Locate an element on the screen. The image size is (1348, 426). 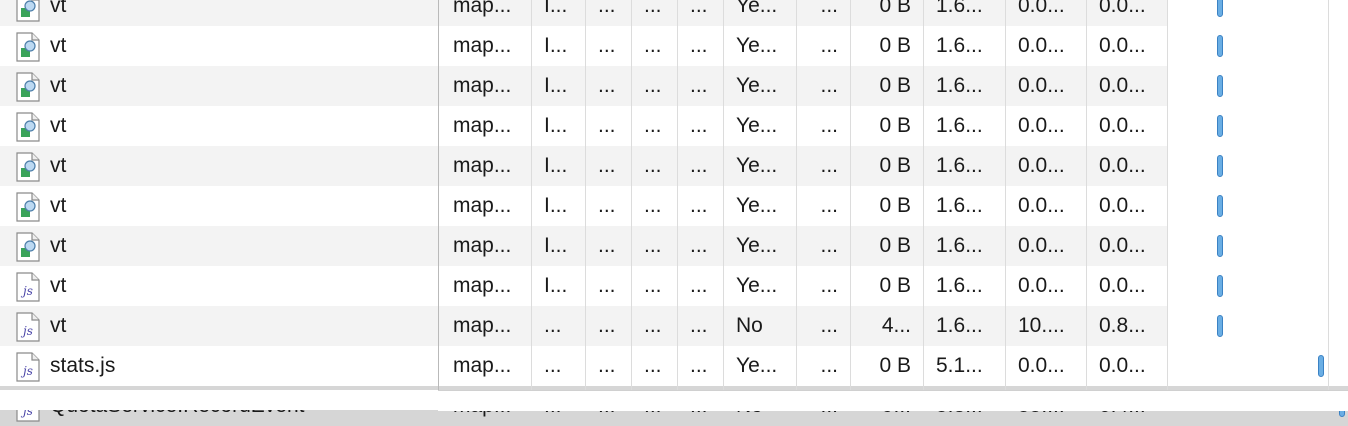
table-footer-left is located at coordinates (219, 400).